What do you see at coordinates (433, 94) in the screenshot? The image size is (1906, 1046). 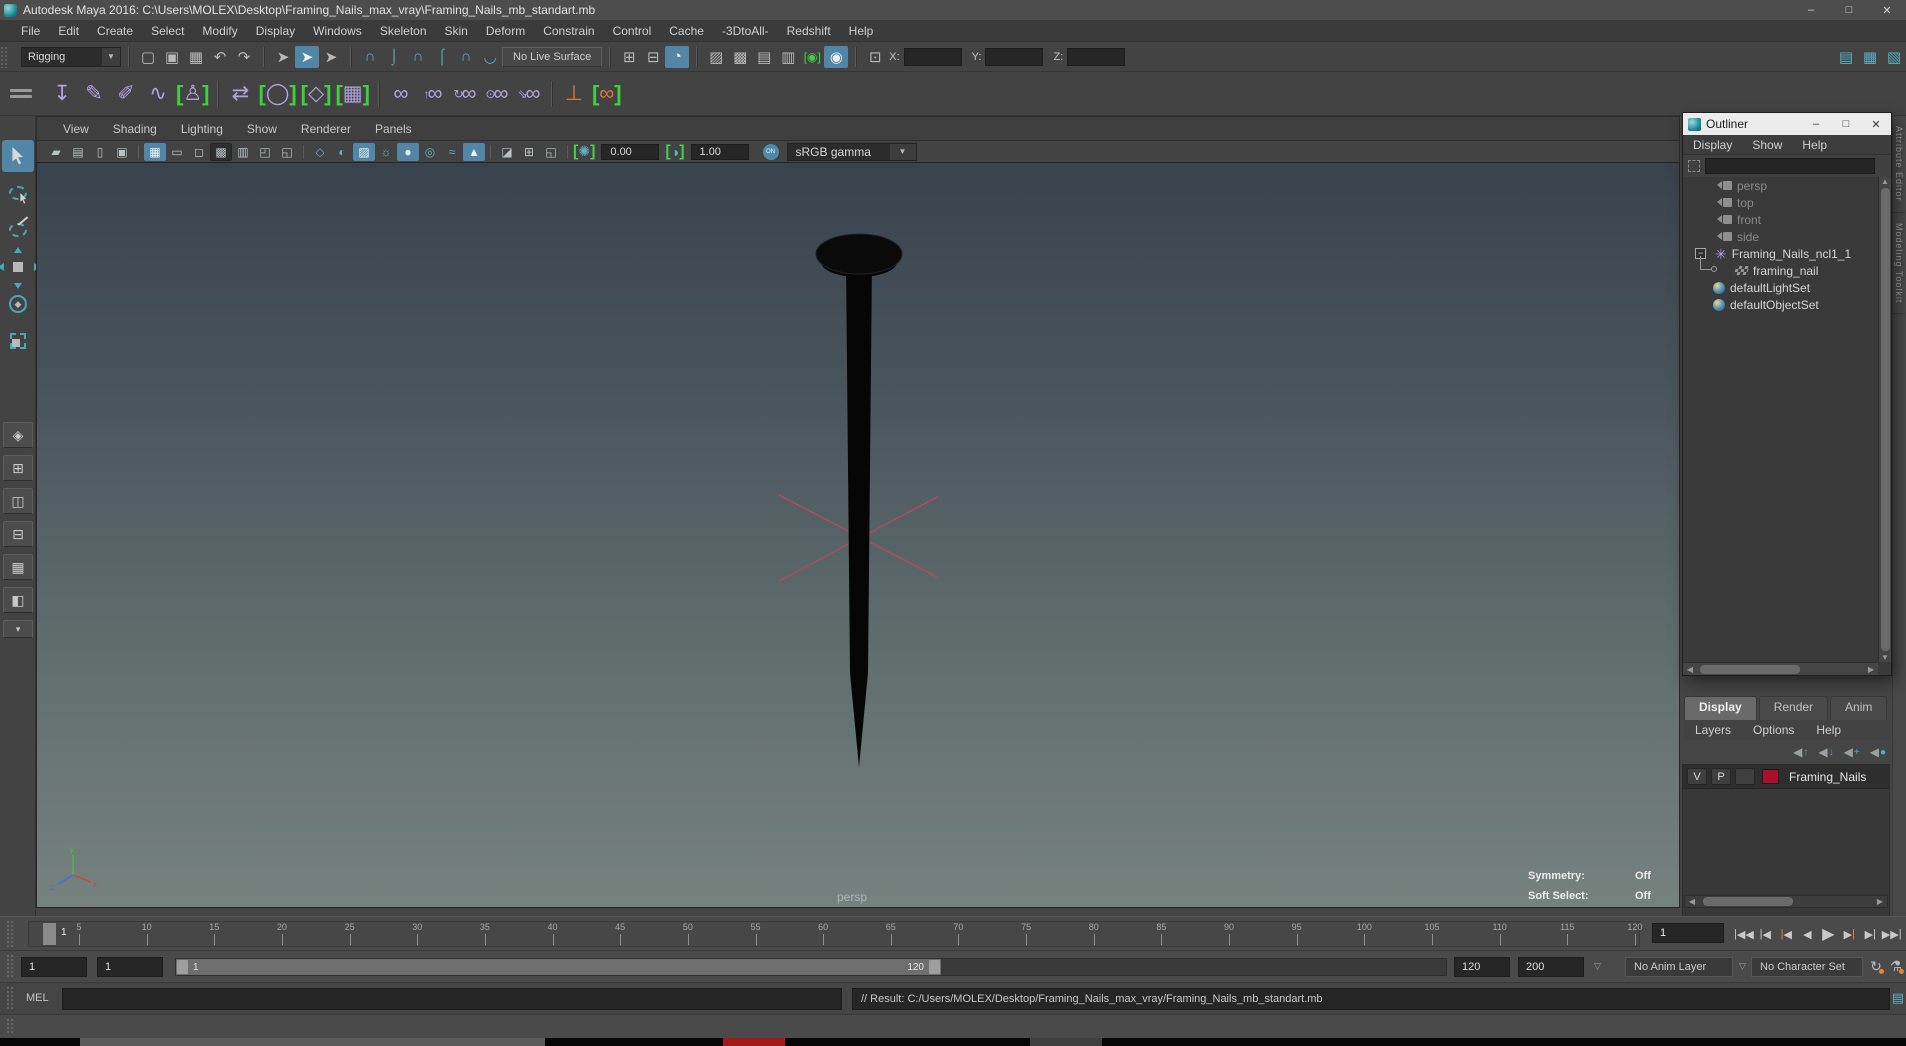 I see `point-constraint-icon: ↑ ∞` at bounding box center [433, 94].